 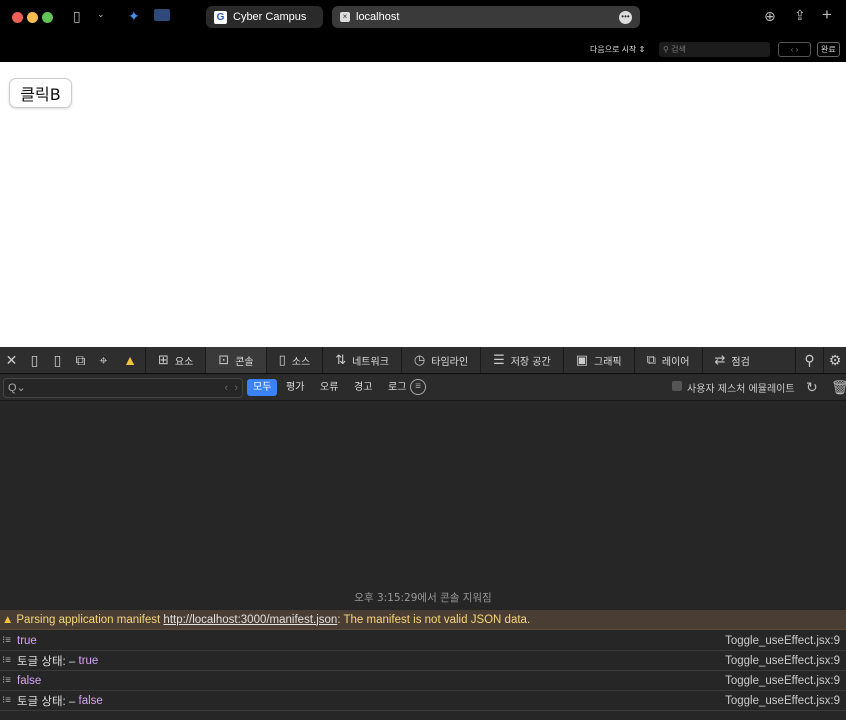 What do you see at coordinates (838, 387) in the screenshot?
I see `trash-icon: 🗑` at bounding box center [838, 387].